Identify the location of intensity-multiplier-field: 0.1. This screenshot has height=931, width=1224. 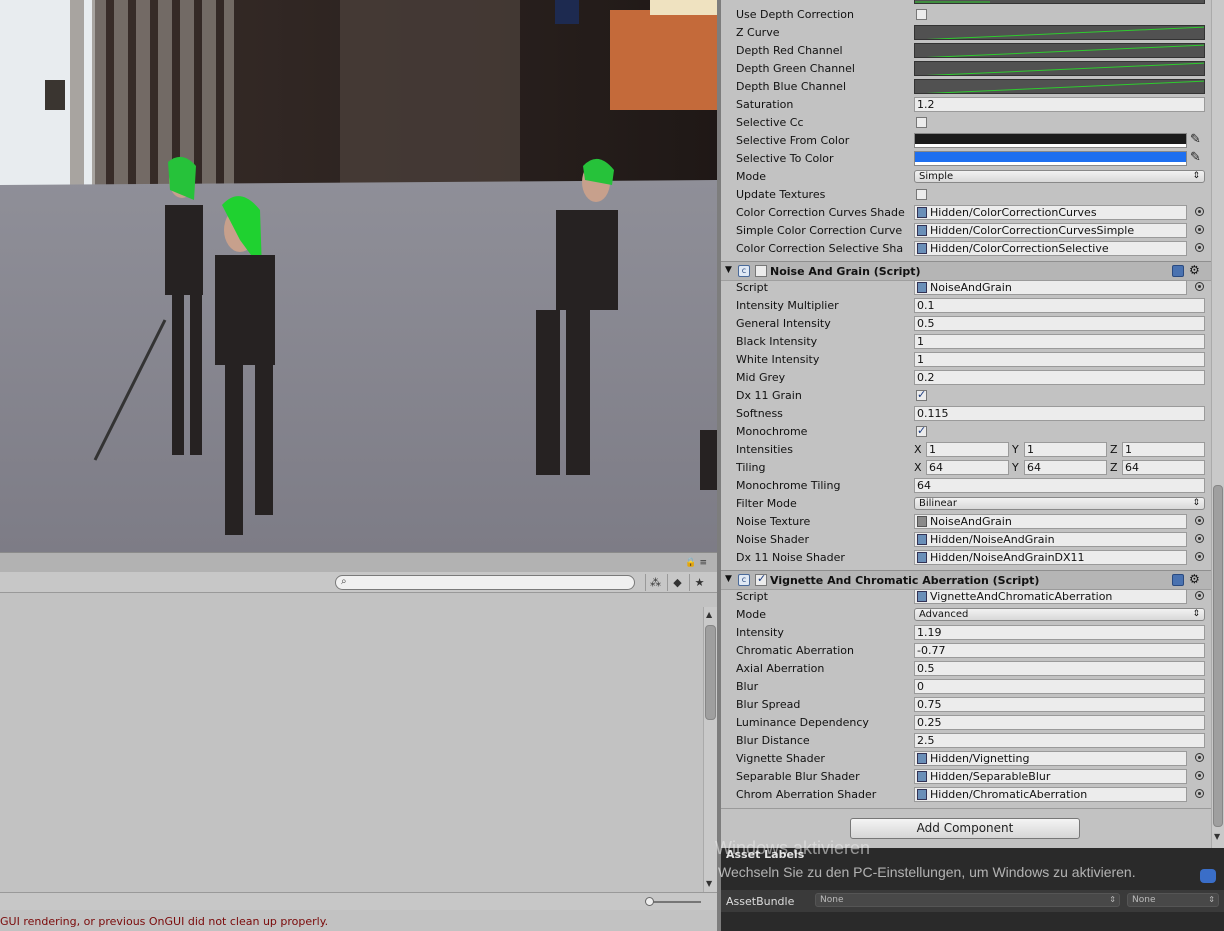
(1059, 305).